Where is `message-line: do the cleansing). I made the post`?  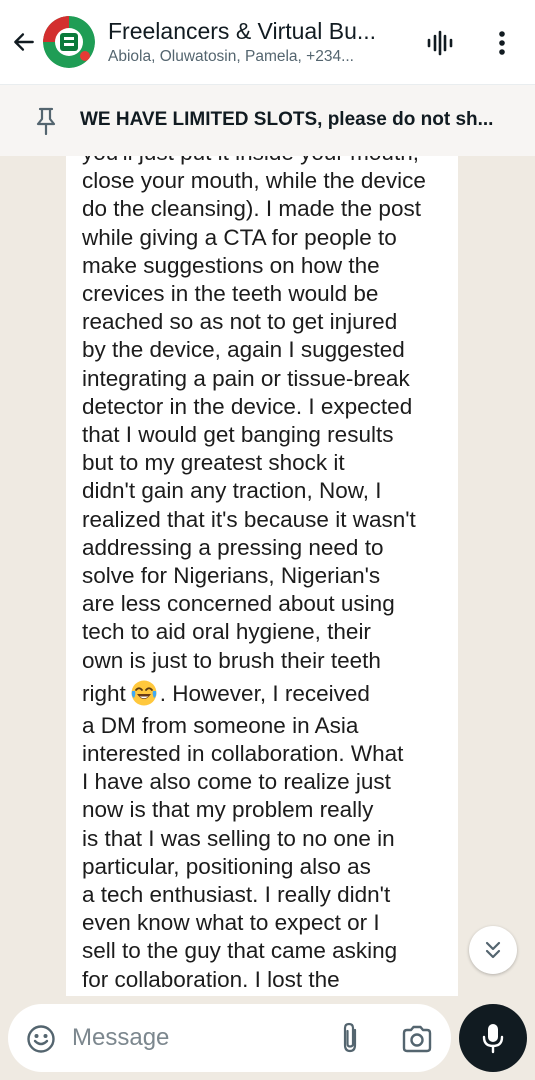 message-line: do the cleansing). I made the post is located at coordinates (251, 209).